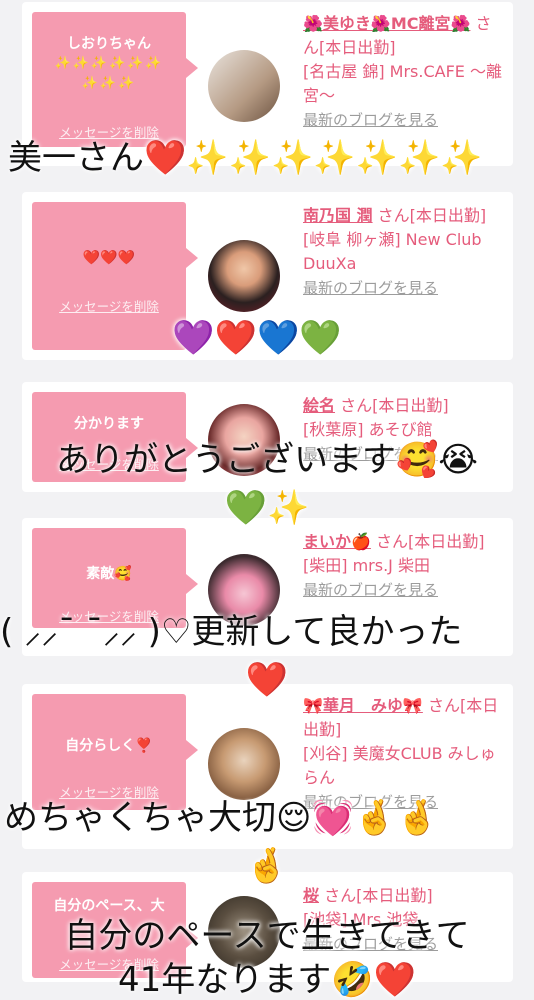 Image resolution: width=534 pixels, height=1000 pixels. I want to click on message-text: 自分のペース、大, so click(109, 906).